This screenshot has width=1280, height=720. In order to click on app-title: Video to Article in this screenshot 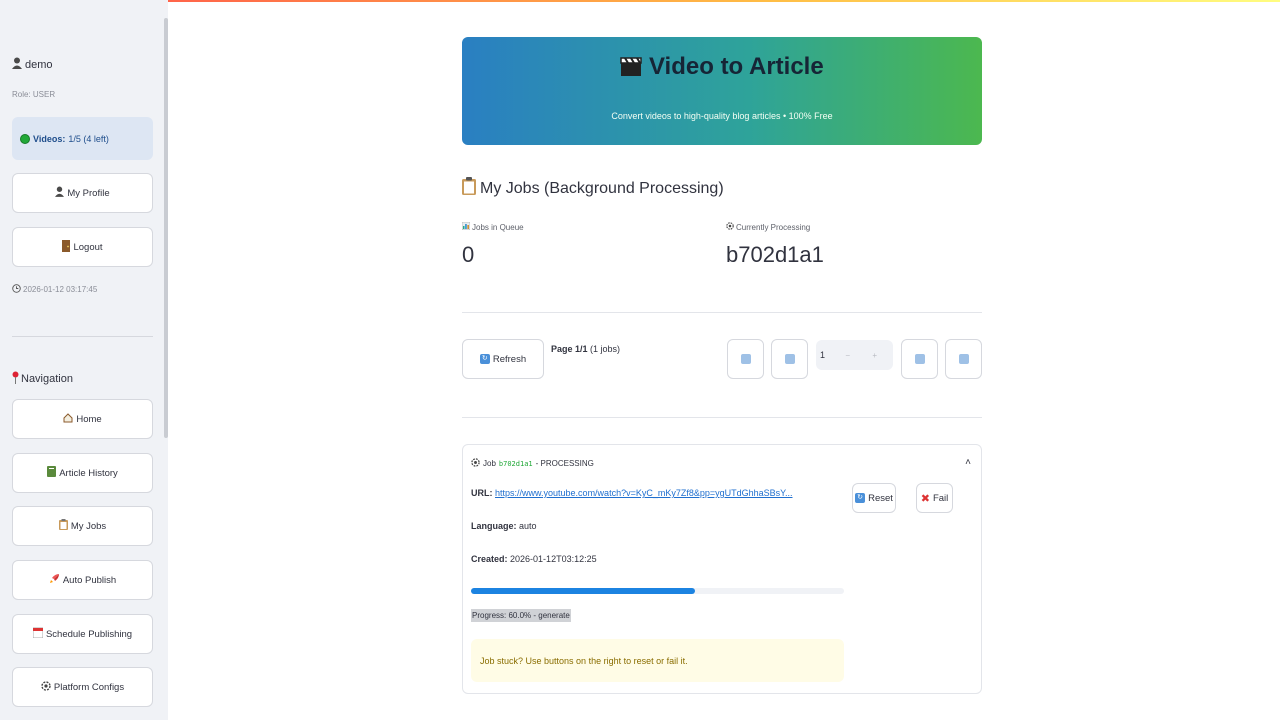, I will do `click(722, 67)`.